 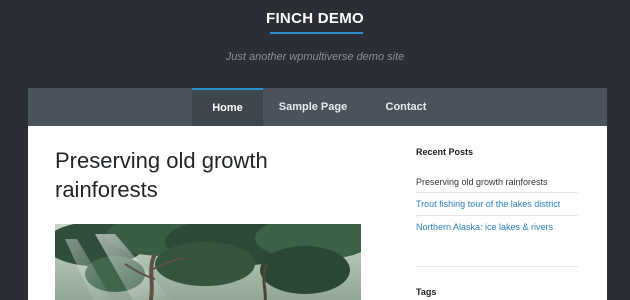 I want to click on tags-heading: Tags, so click(x=426, y=292).